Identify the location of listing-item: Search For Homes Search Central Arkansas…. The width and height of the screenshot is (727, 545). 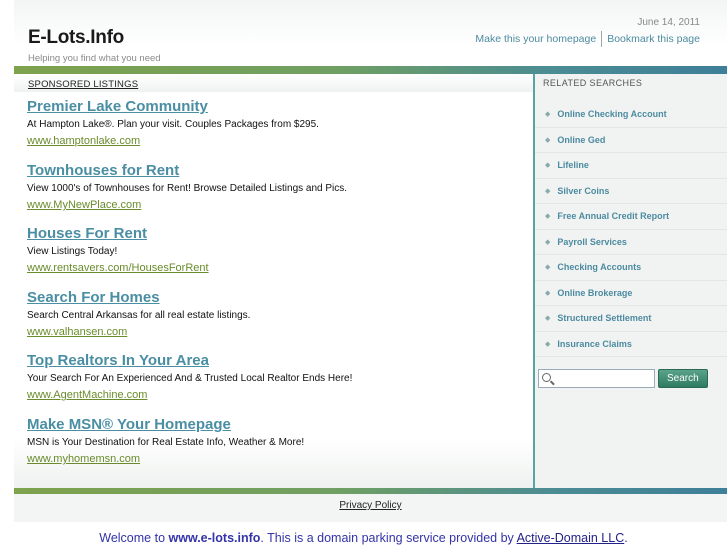
(277, 313).